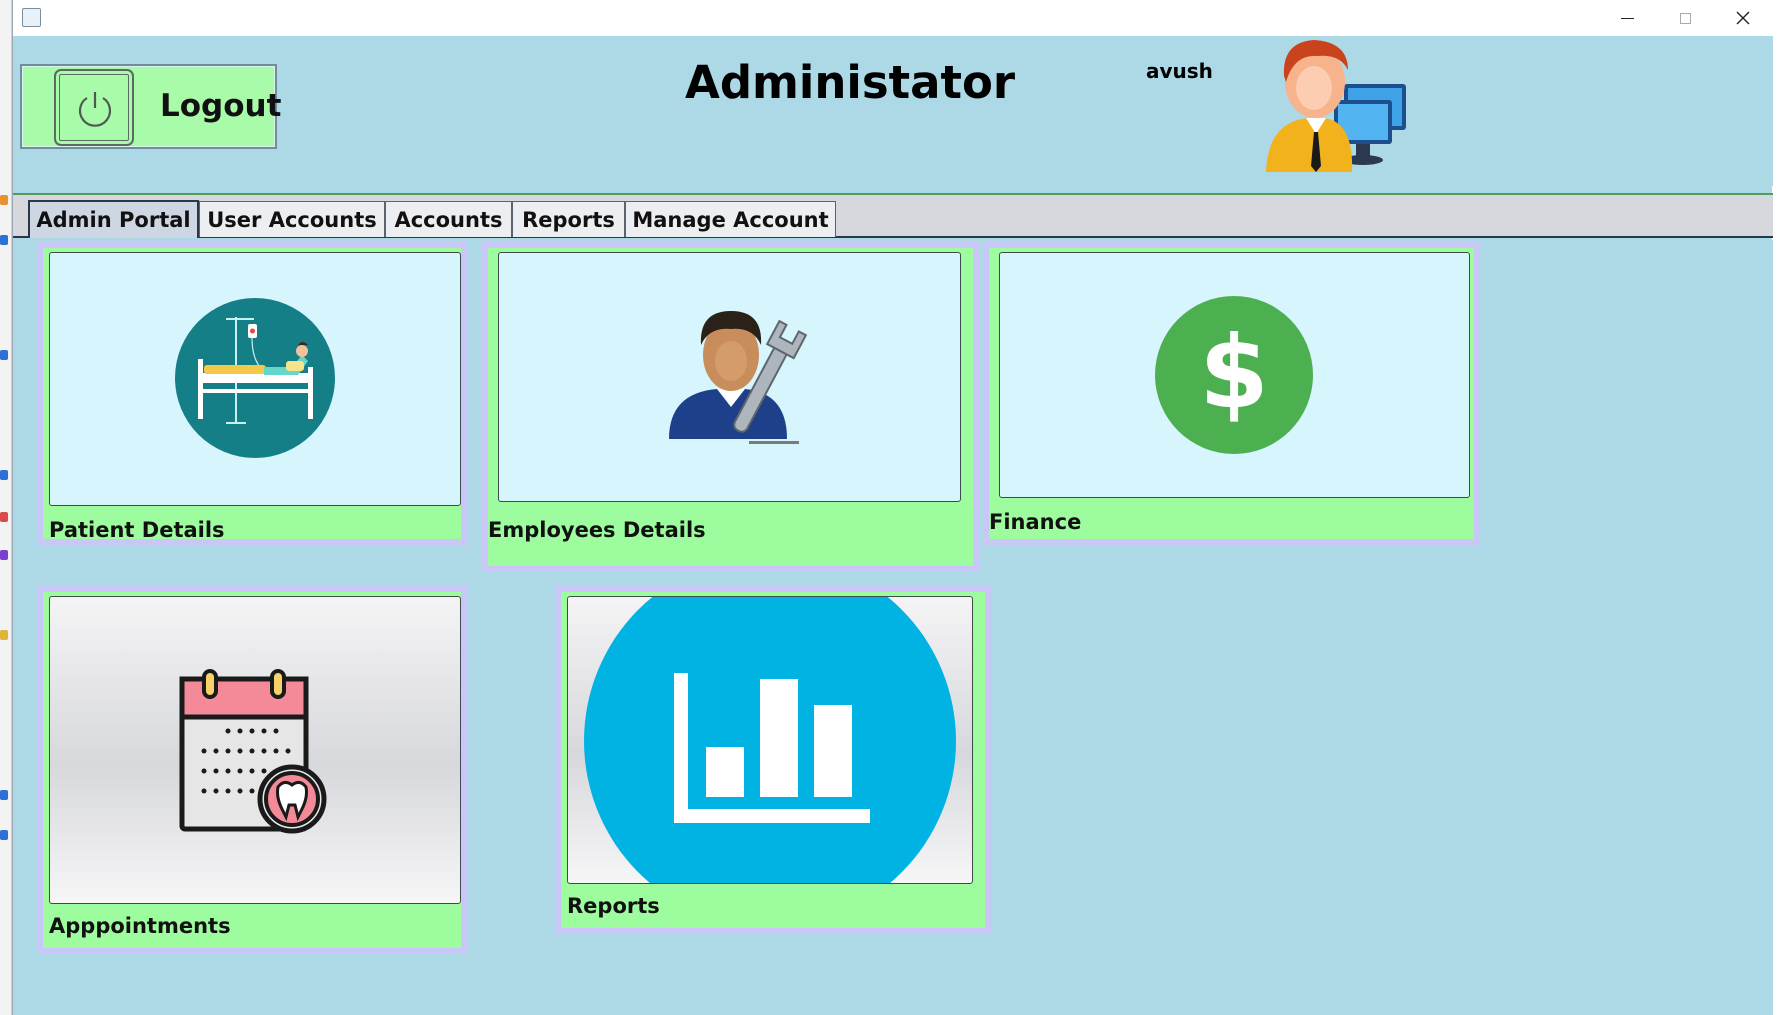  What do you see at coordinates (6, 507) in the screenshot?
I see `background-desktop-strip` at bounding box center [6, 507].